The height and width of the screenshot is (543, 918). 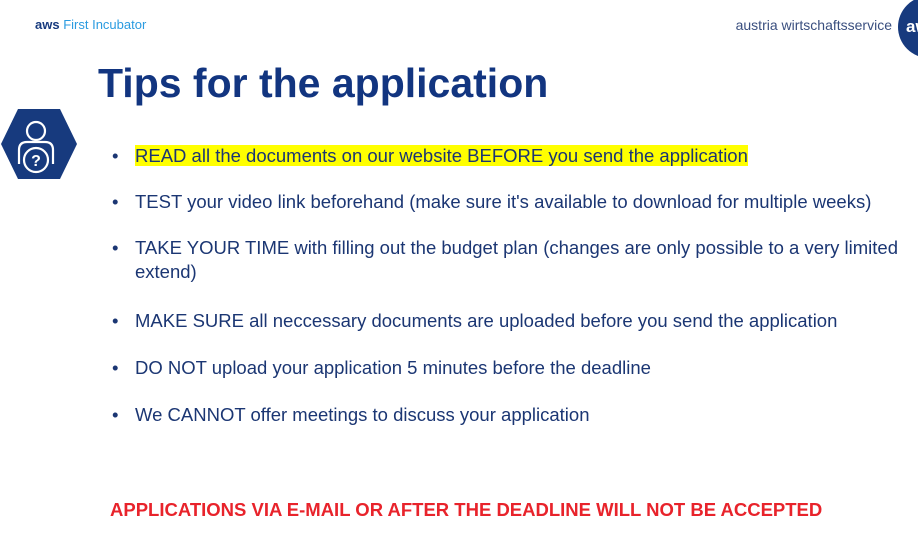 I want to click on org-name: austria wirtschaftsservice, so click(x=813, y=25).